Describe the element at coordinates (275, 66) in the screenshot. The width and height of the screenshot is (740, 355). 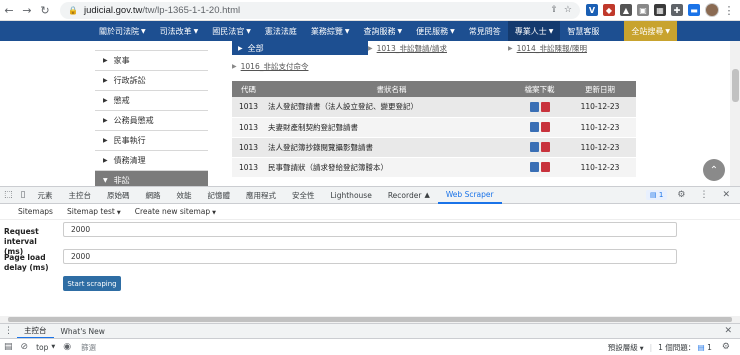
I see `link-1016-text: 1016_非訟支付命令` at that location.